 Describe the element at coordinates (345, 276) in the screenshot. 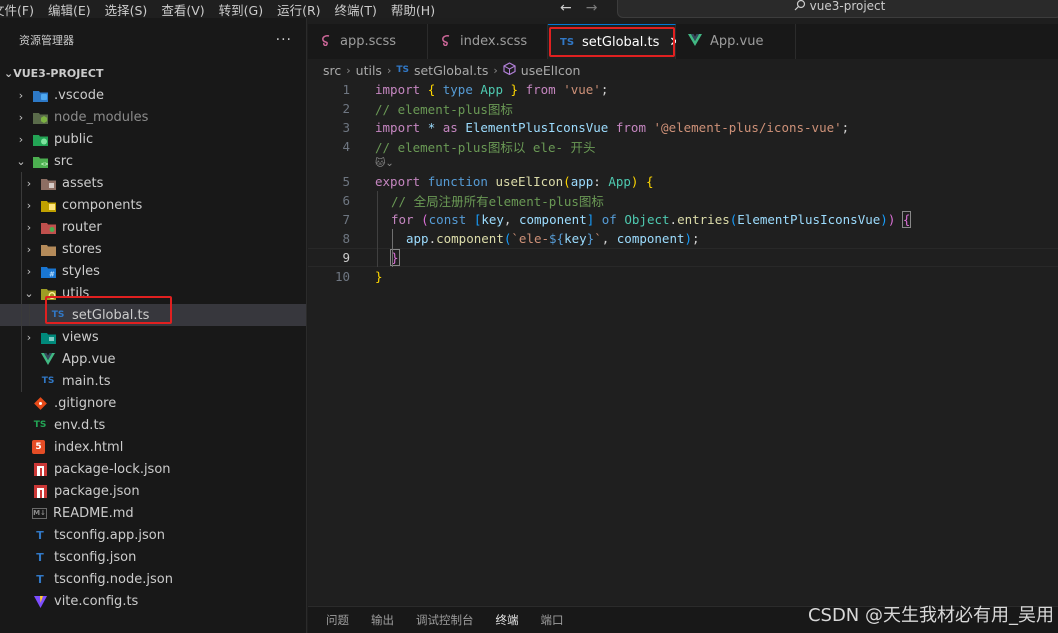

I see `code-line: 10 }` at that location.